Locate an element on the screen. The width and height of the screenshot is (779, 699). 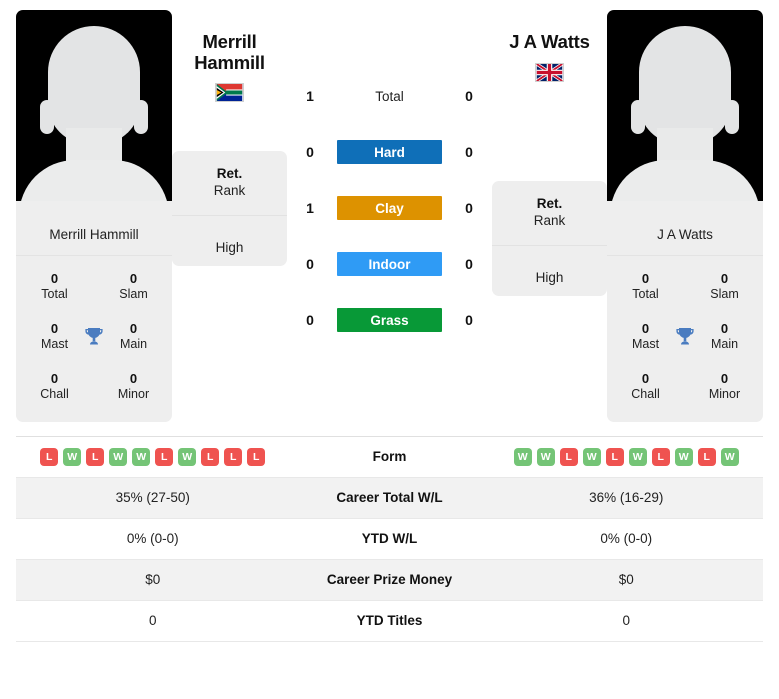
h2h-row-indoor: 0 Indoor 0 is located at coordinates (389, 264).